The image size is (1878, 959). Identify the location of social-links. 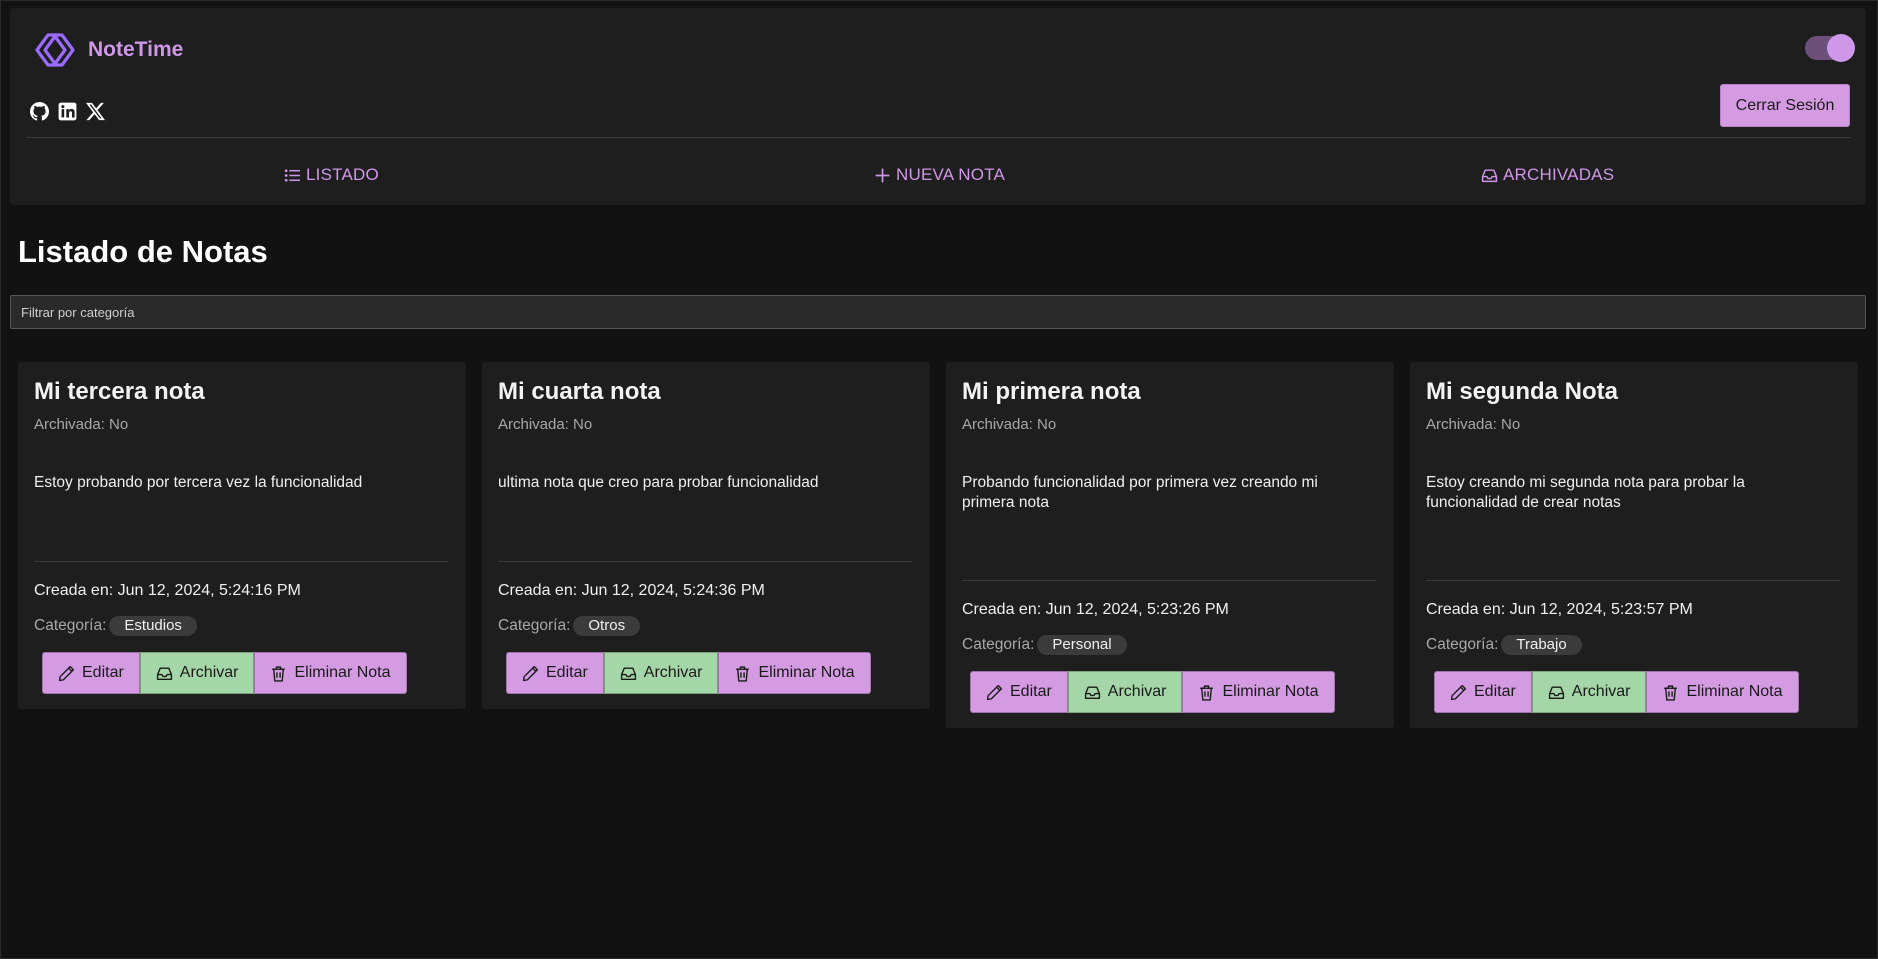
(67, 111).